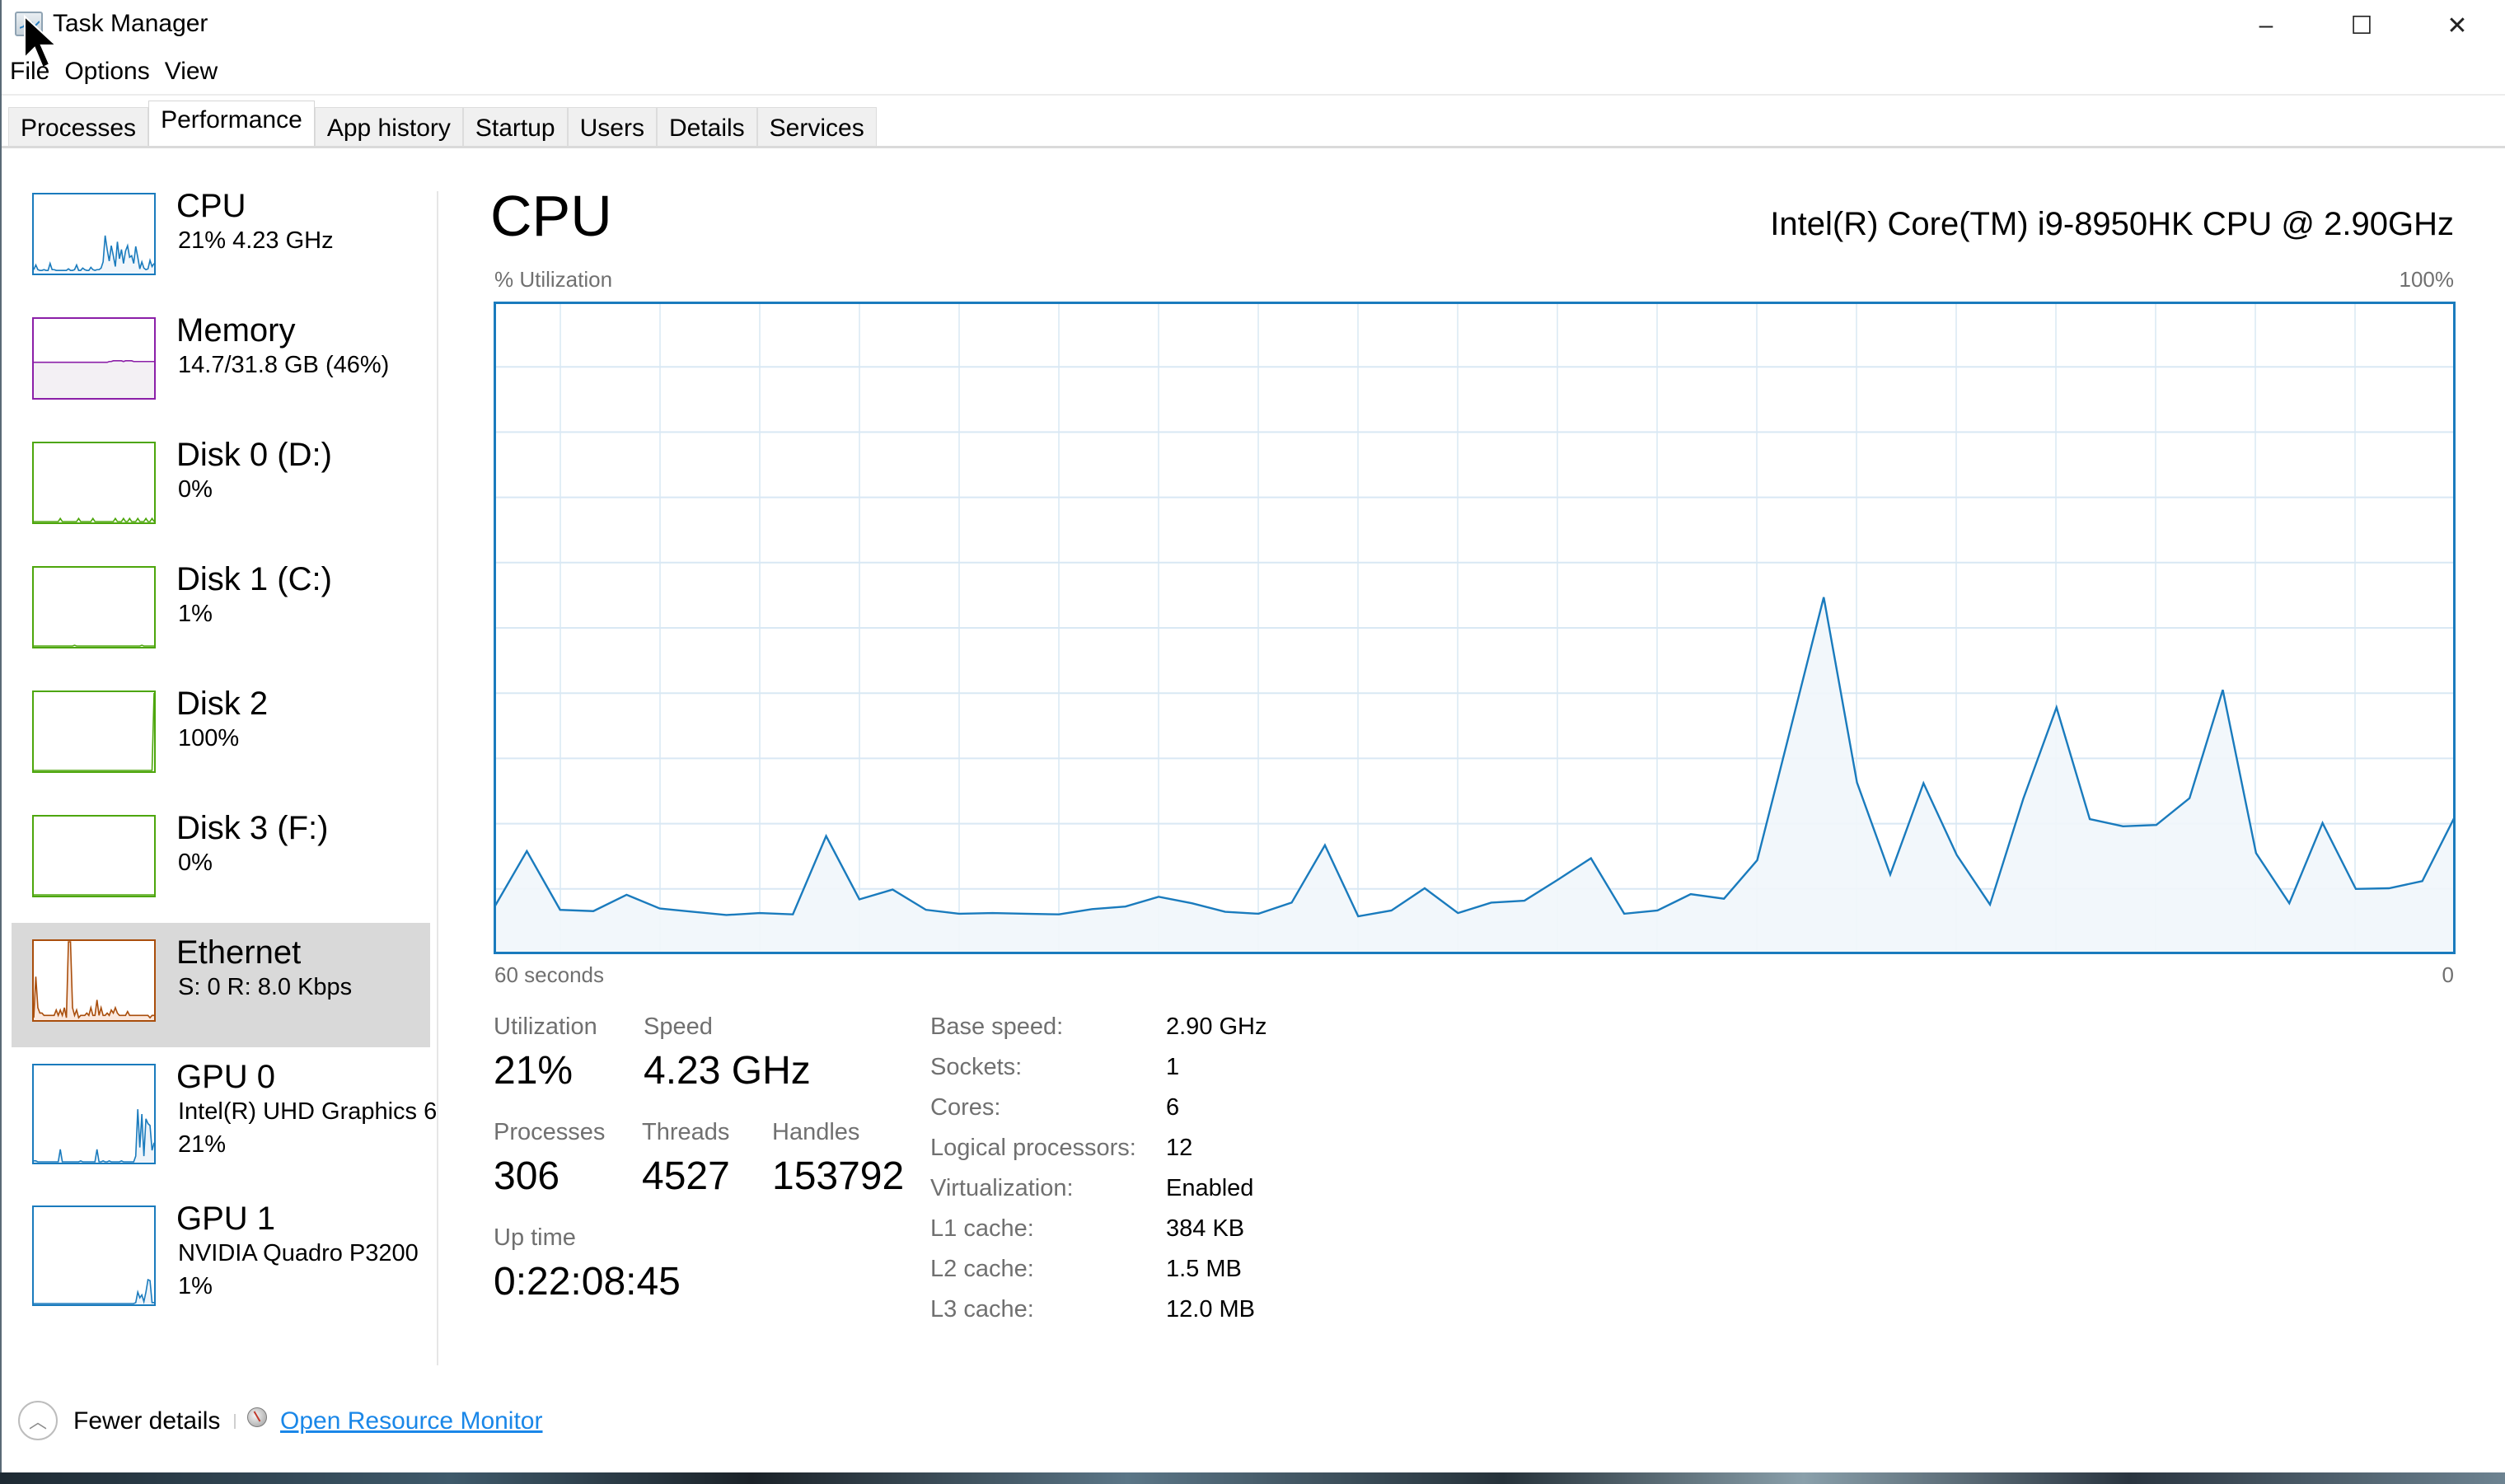 The image size is (2505, 1484). Describe the element at coordinates (147, 1421) in the screenshot. I see `fewer-details-label: Fewer details` at that location.